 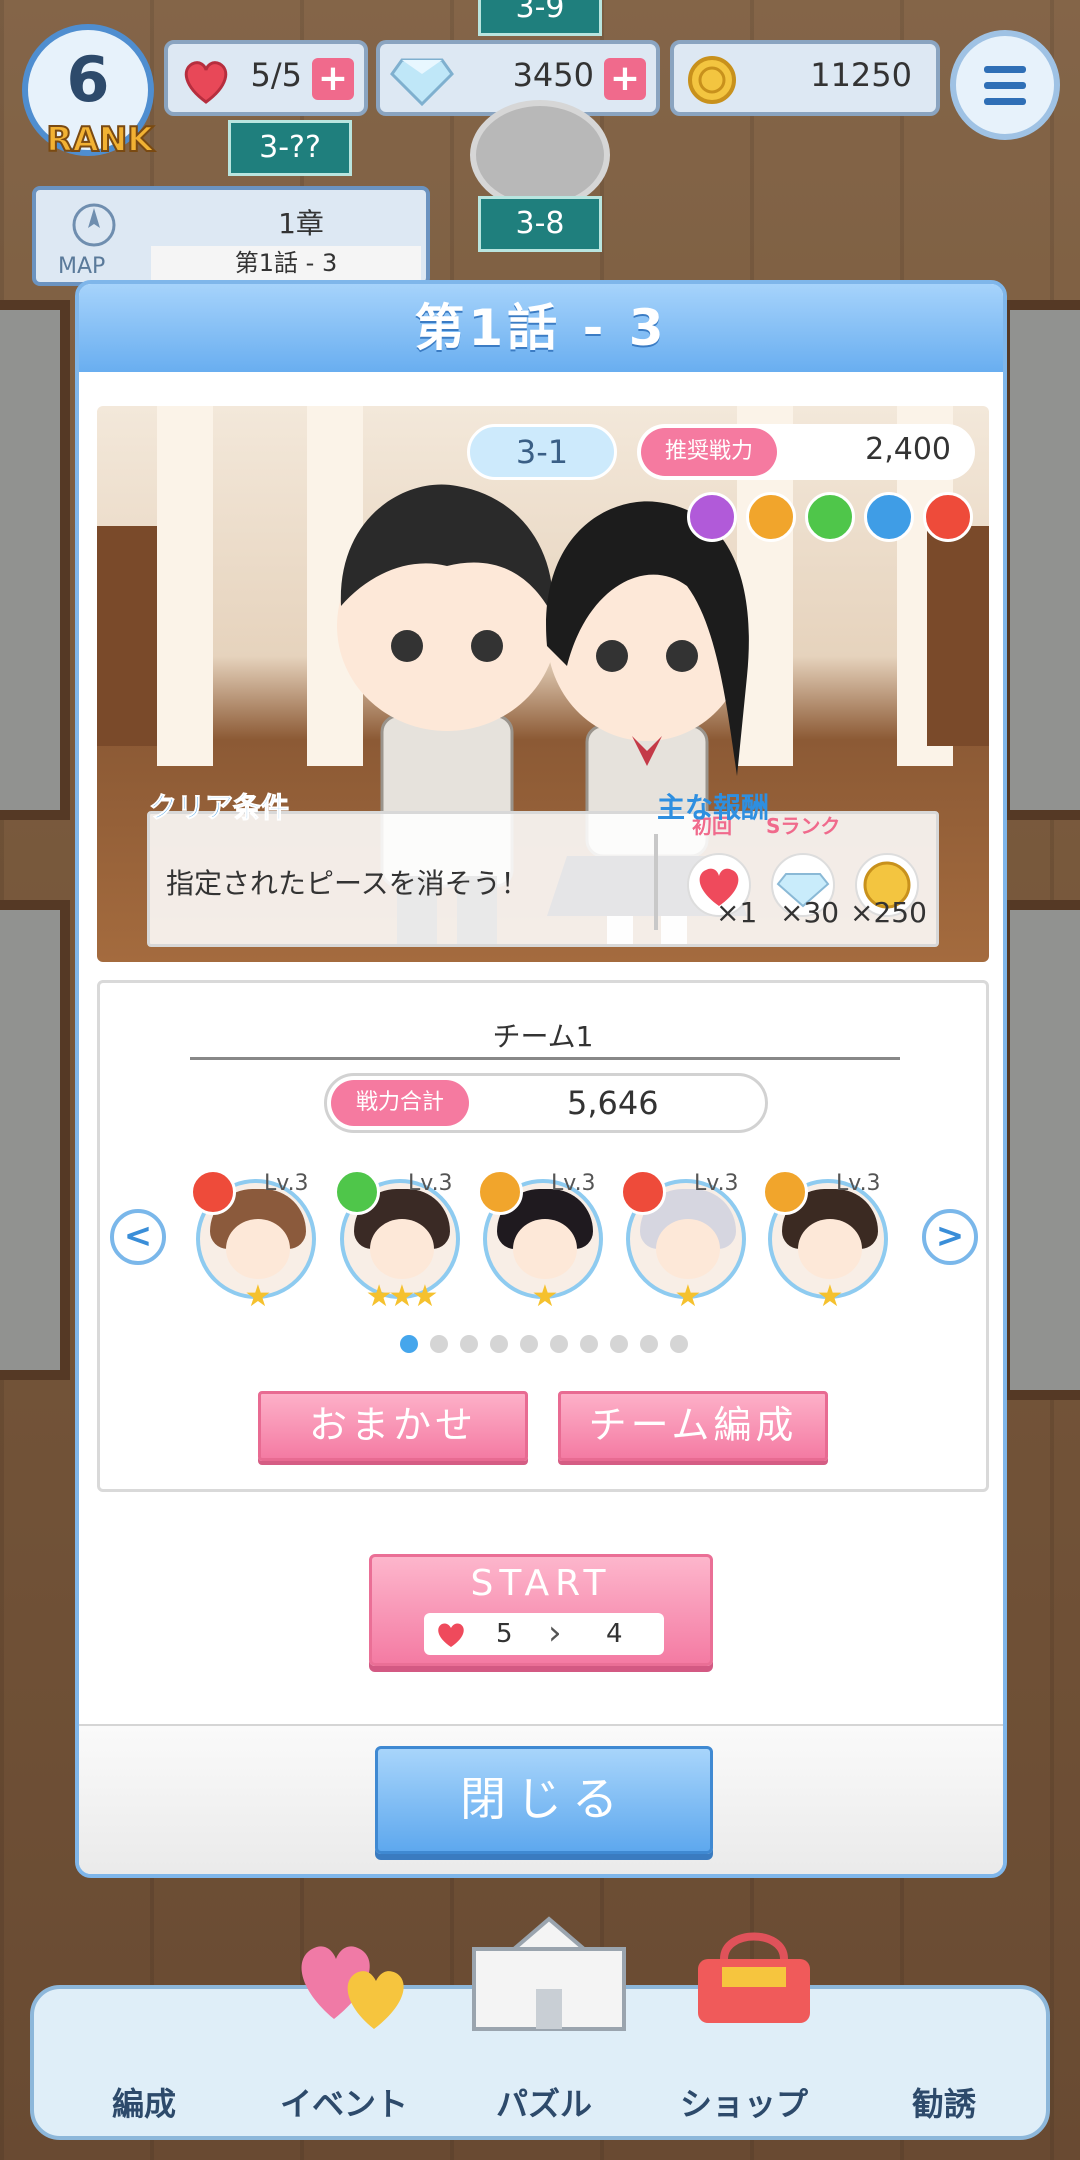 I want to click on coin-value: 11250, so click(x=861, y=75).